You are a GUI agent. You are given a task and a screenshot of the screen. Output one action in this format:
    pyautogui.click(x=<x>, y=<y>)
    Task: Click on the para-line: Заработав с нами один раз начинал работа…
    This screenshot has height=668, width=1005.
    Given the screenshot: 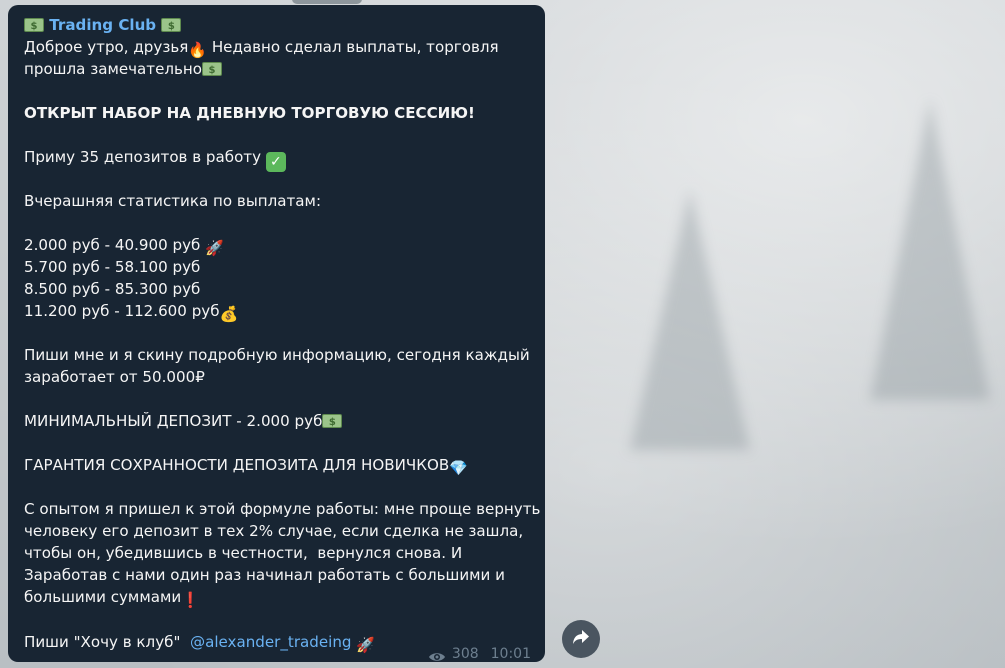 What is the action you would take?
    pyautogui.click(x=264, y=575)
    